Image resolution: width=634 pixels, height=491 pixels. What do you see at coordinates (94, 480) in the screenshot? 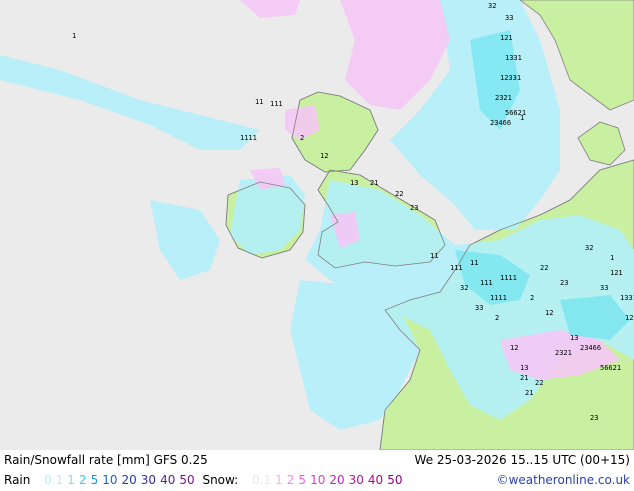
I see `rain-legend-value: 5` at bounding box center [94, 480].